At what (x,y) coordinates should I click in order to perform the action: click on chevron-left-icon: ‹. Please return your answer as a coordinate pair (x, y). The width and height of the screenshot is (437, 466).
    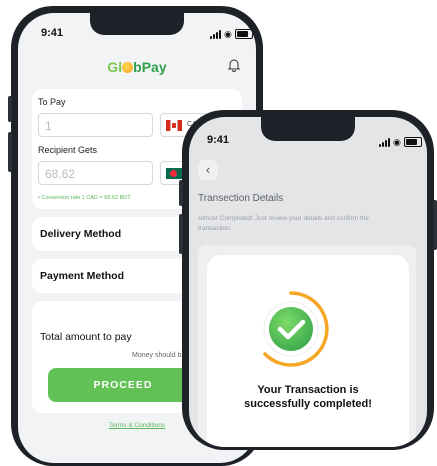
    Looking at the image, I should click on (208, 169).